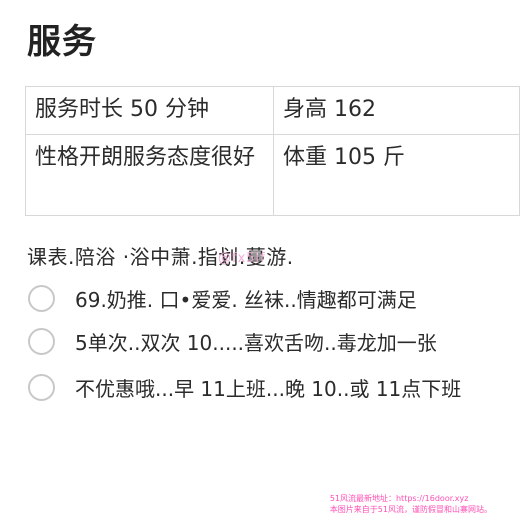 This screenshot has height=516, width=520. Describe the element at coordinates (396, 110) in the screenshot. I see `table-cell: 身高 162` at that location.